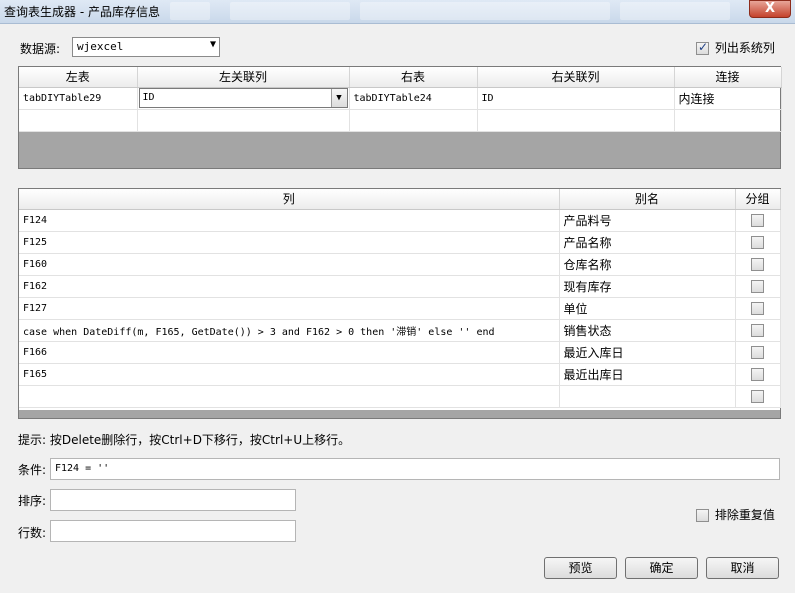 This screenshot has width=795, height=593. Describe the element at coordinates (289, 220) in the screenshot. I see `column-expression: F124` at that location.